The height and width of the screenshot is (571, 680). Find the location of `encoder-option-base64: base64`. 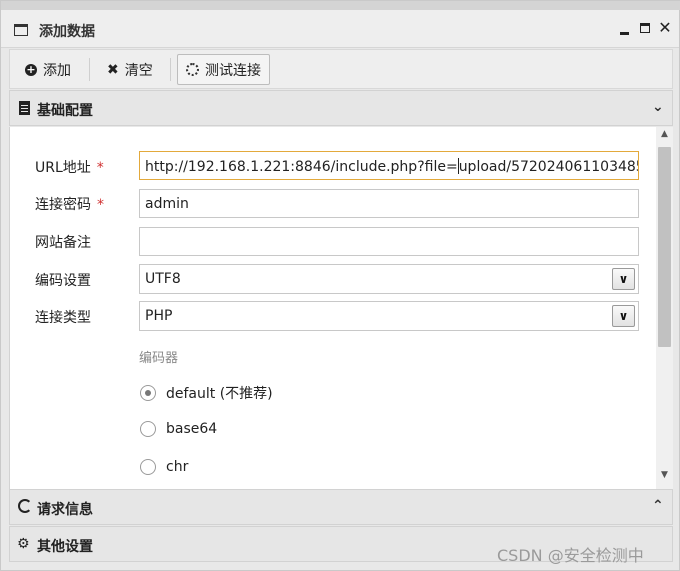

encoder-option-base64: base64 is located at coordinates (178, 429).